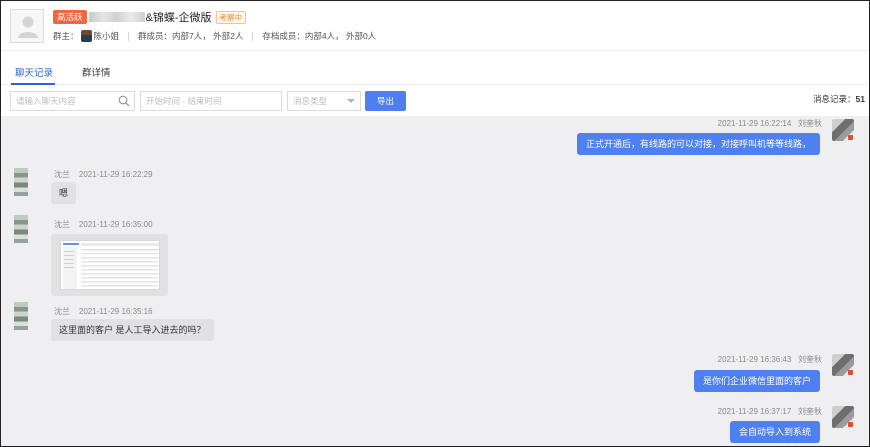 The height and width of the screenshot is (447, 870). I want to click on group-avatar, so click(27, 26).